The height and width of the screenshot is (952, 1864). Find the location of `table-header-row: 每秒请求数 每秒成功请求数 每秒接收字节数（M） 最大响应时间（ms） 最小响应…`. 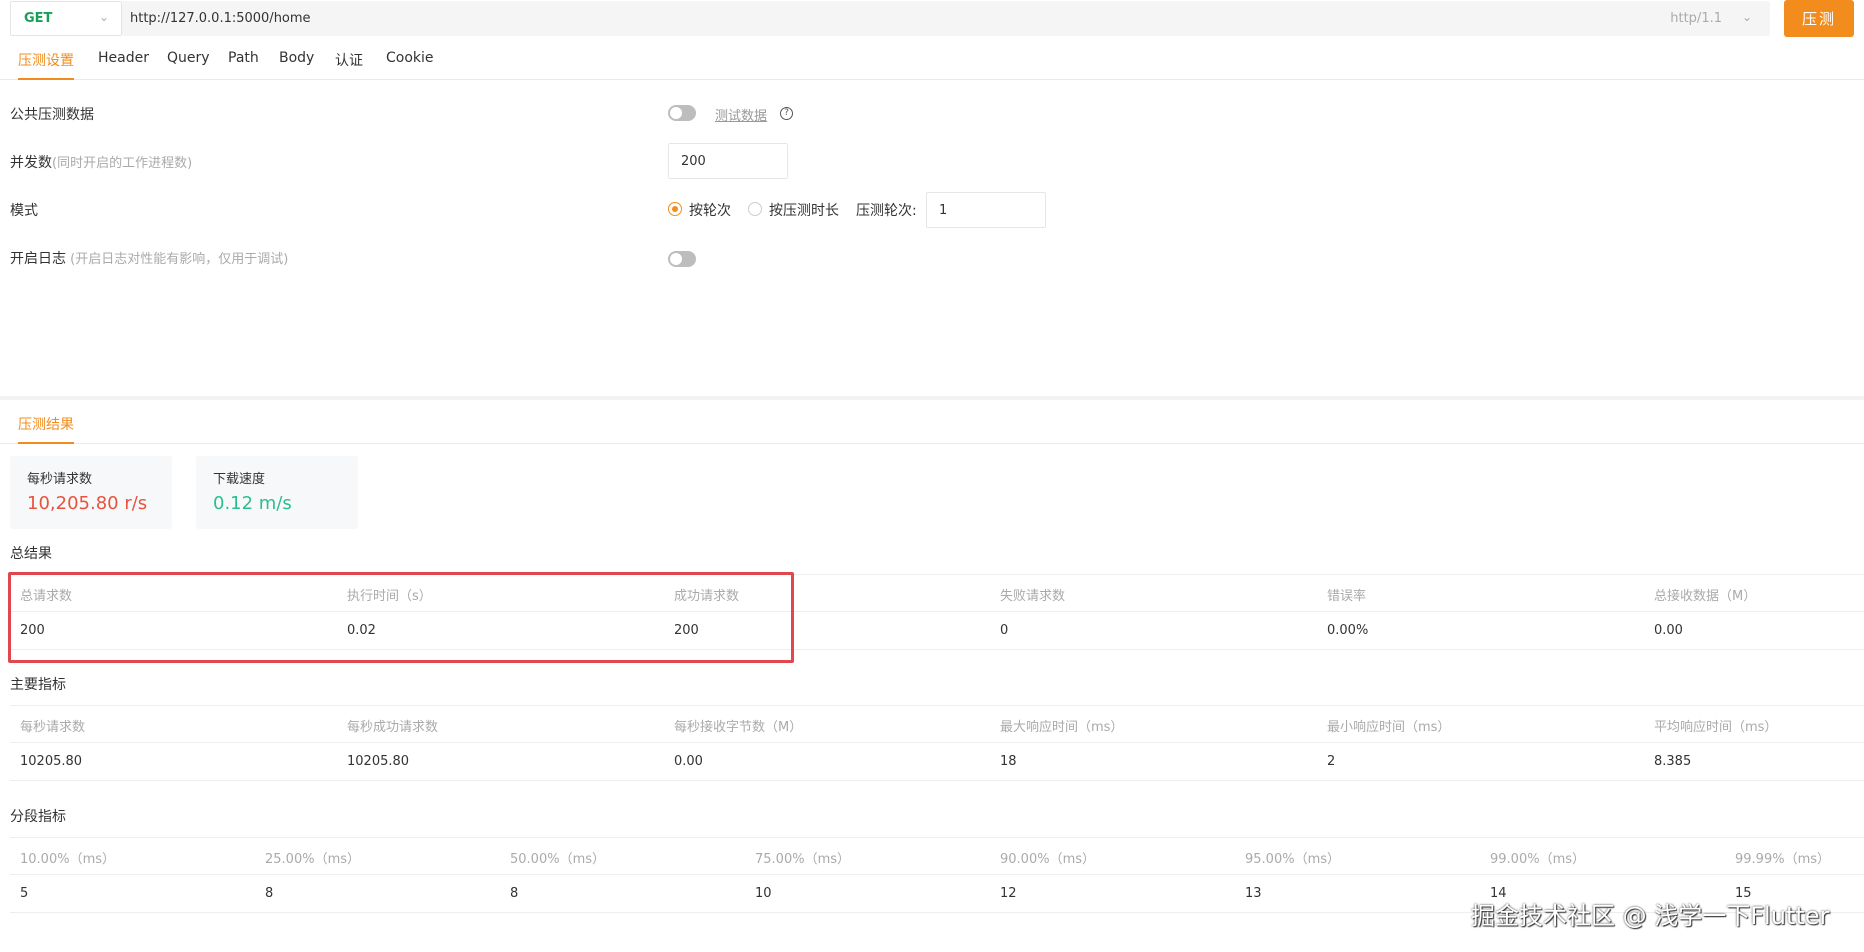

table-header-row: 每秒请求数 每秒成功请求数 每秒接收字节数（M） 最大响应时间（ms） 最小响应… is located at coordinates (937, 724).